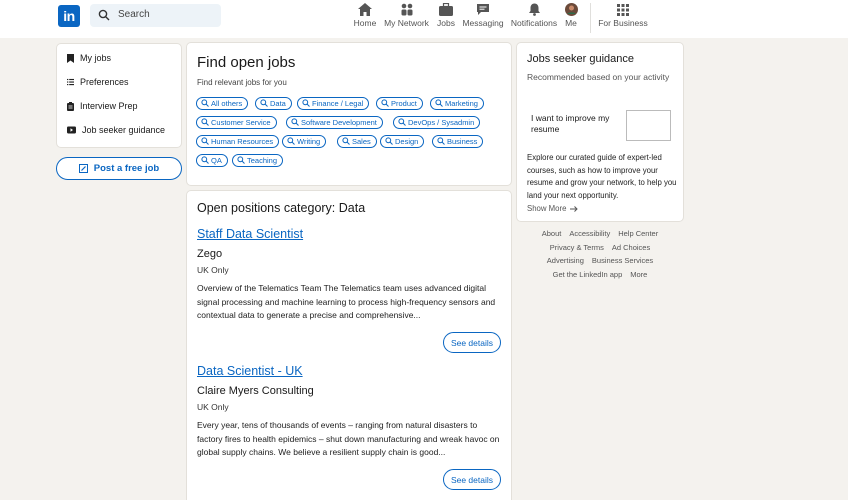 This screenshot has height=500, width=848. I want to click on briefcase-icon, so click(446, 9).